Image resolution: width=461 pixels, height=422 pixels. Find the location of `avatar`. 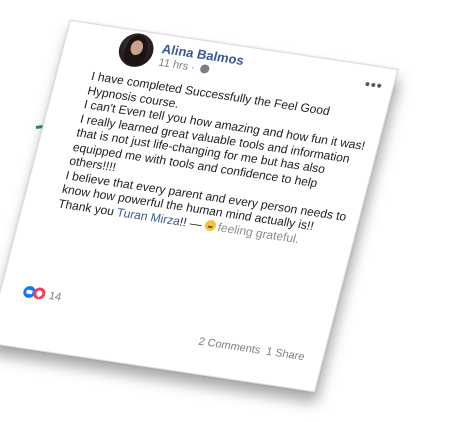

avatar is located at coordinates (136, 50).